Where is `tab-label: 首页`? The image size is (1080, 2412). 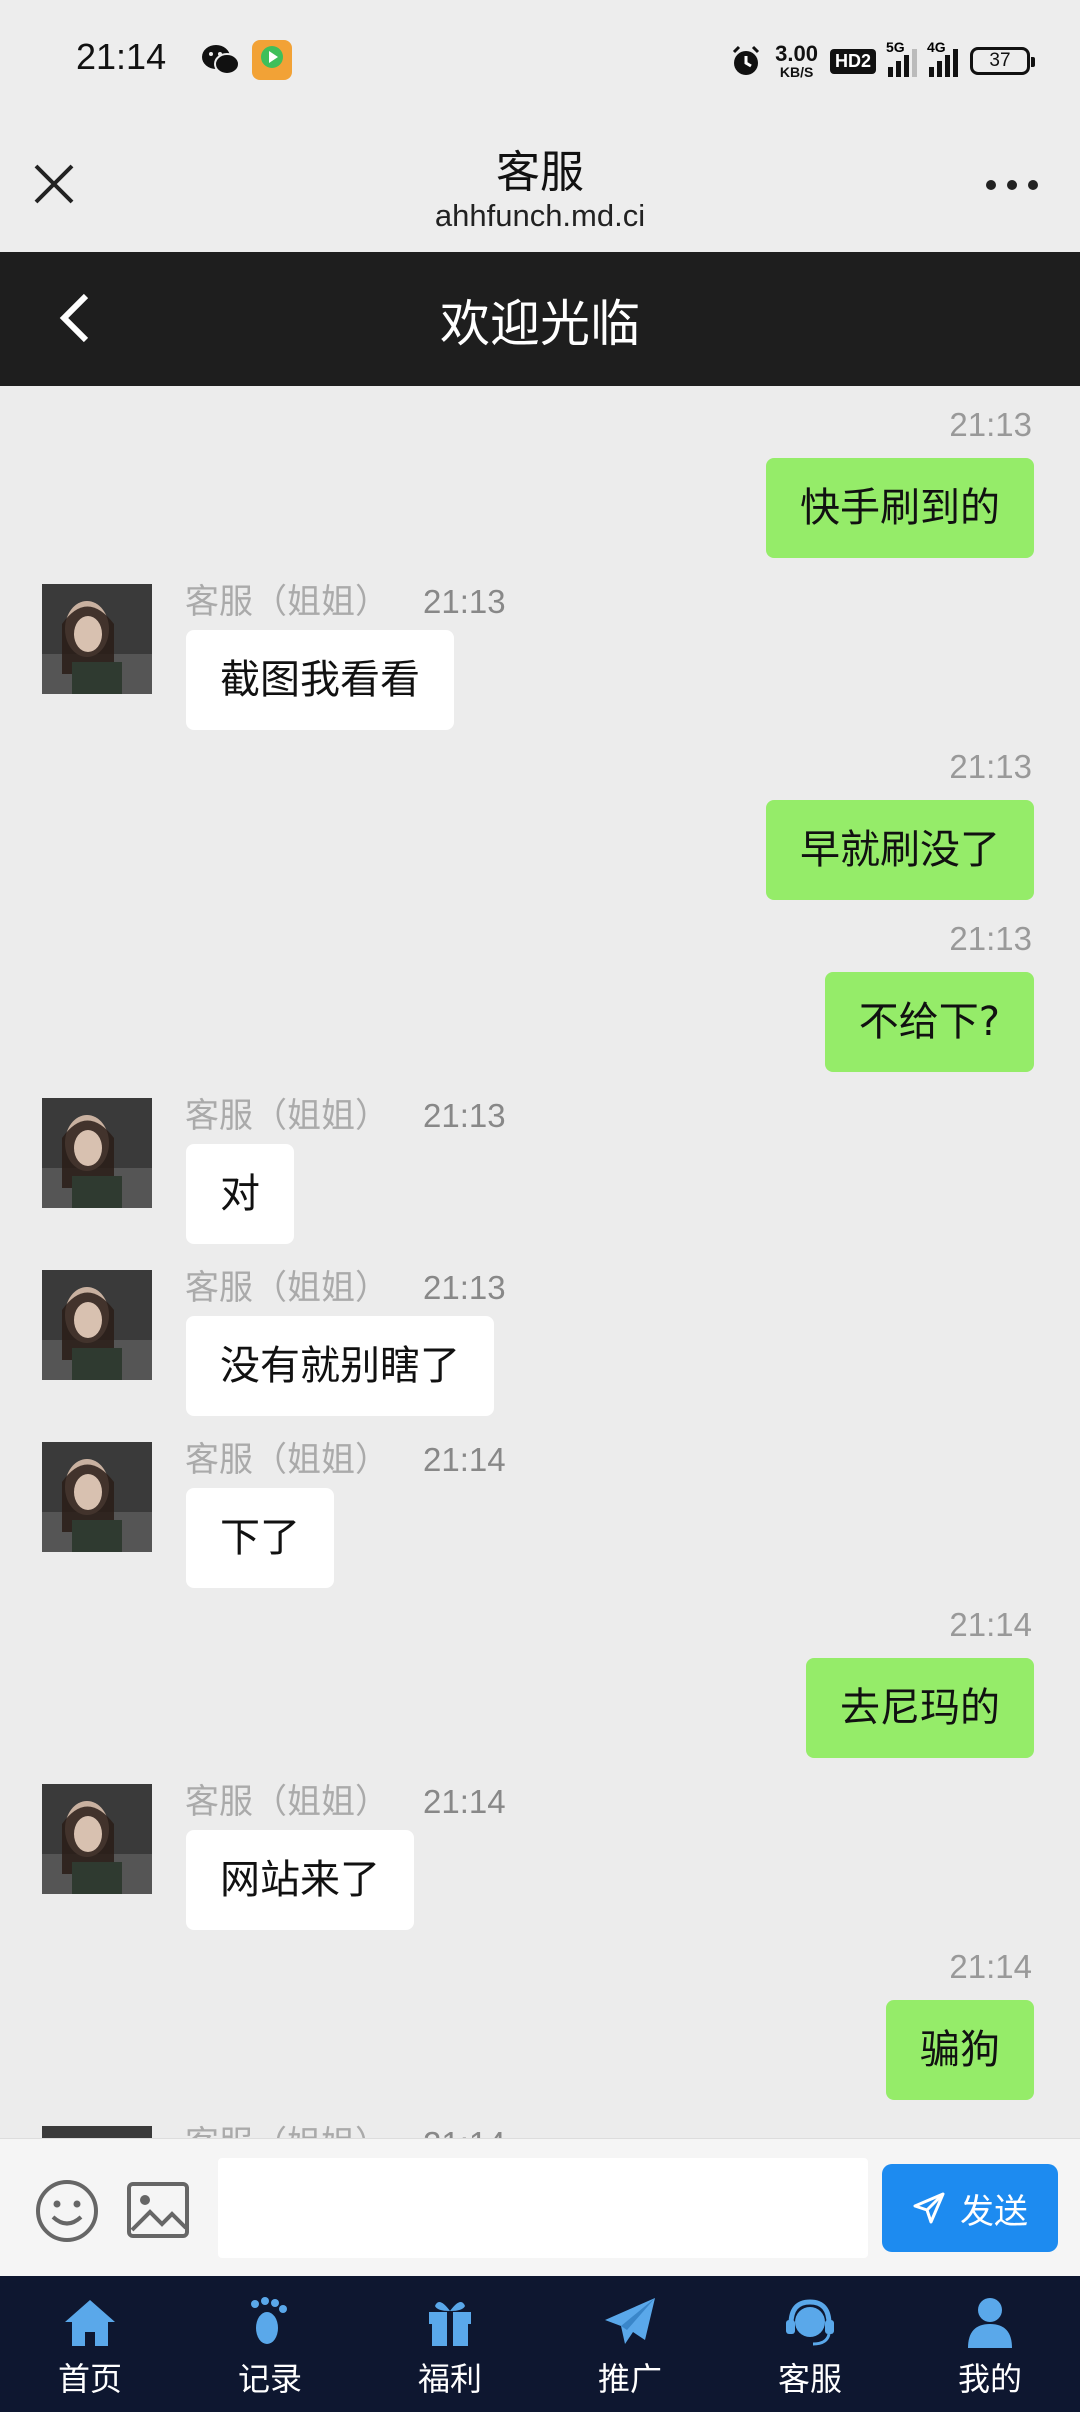
tab-label: 首页 is located at coordinates (89, 2379).